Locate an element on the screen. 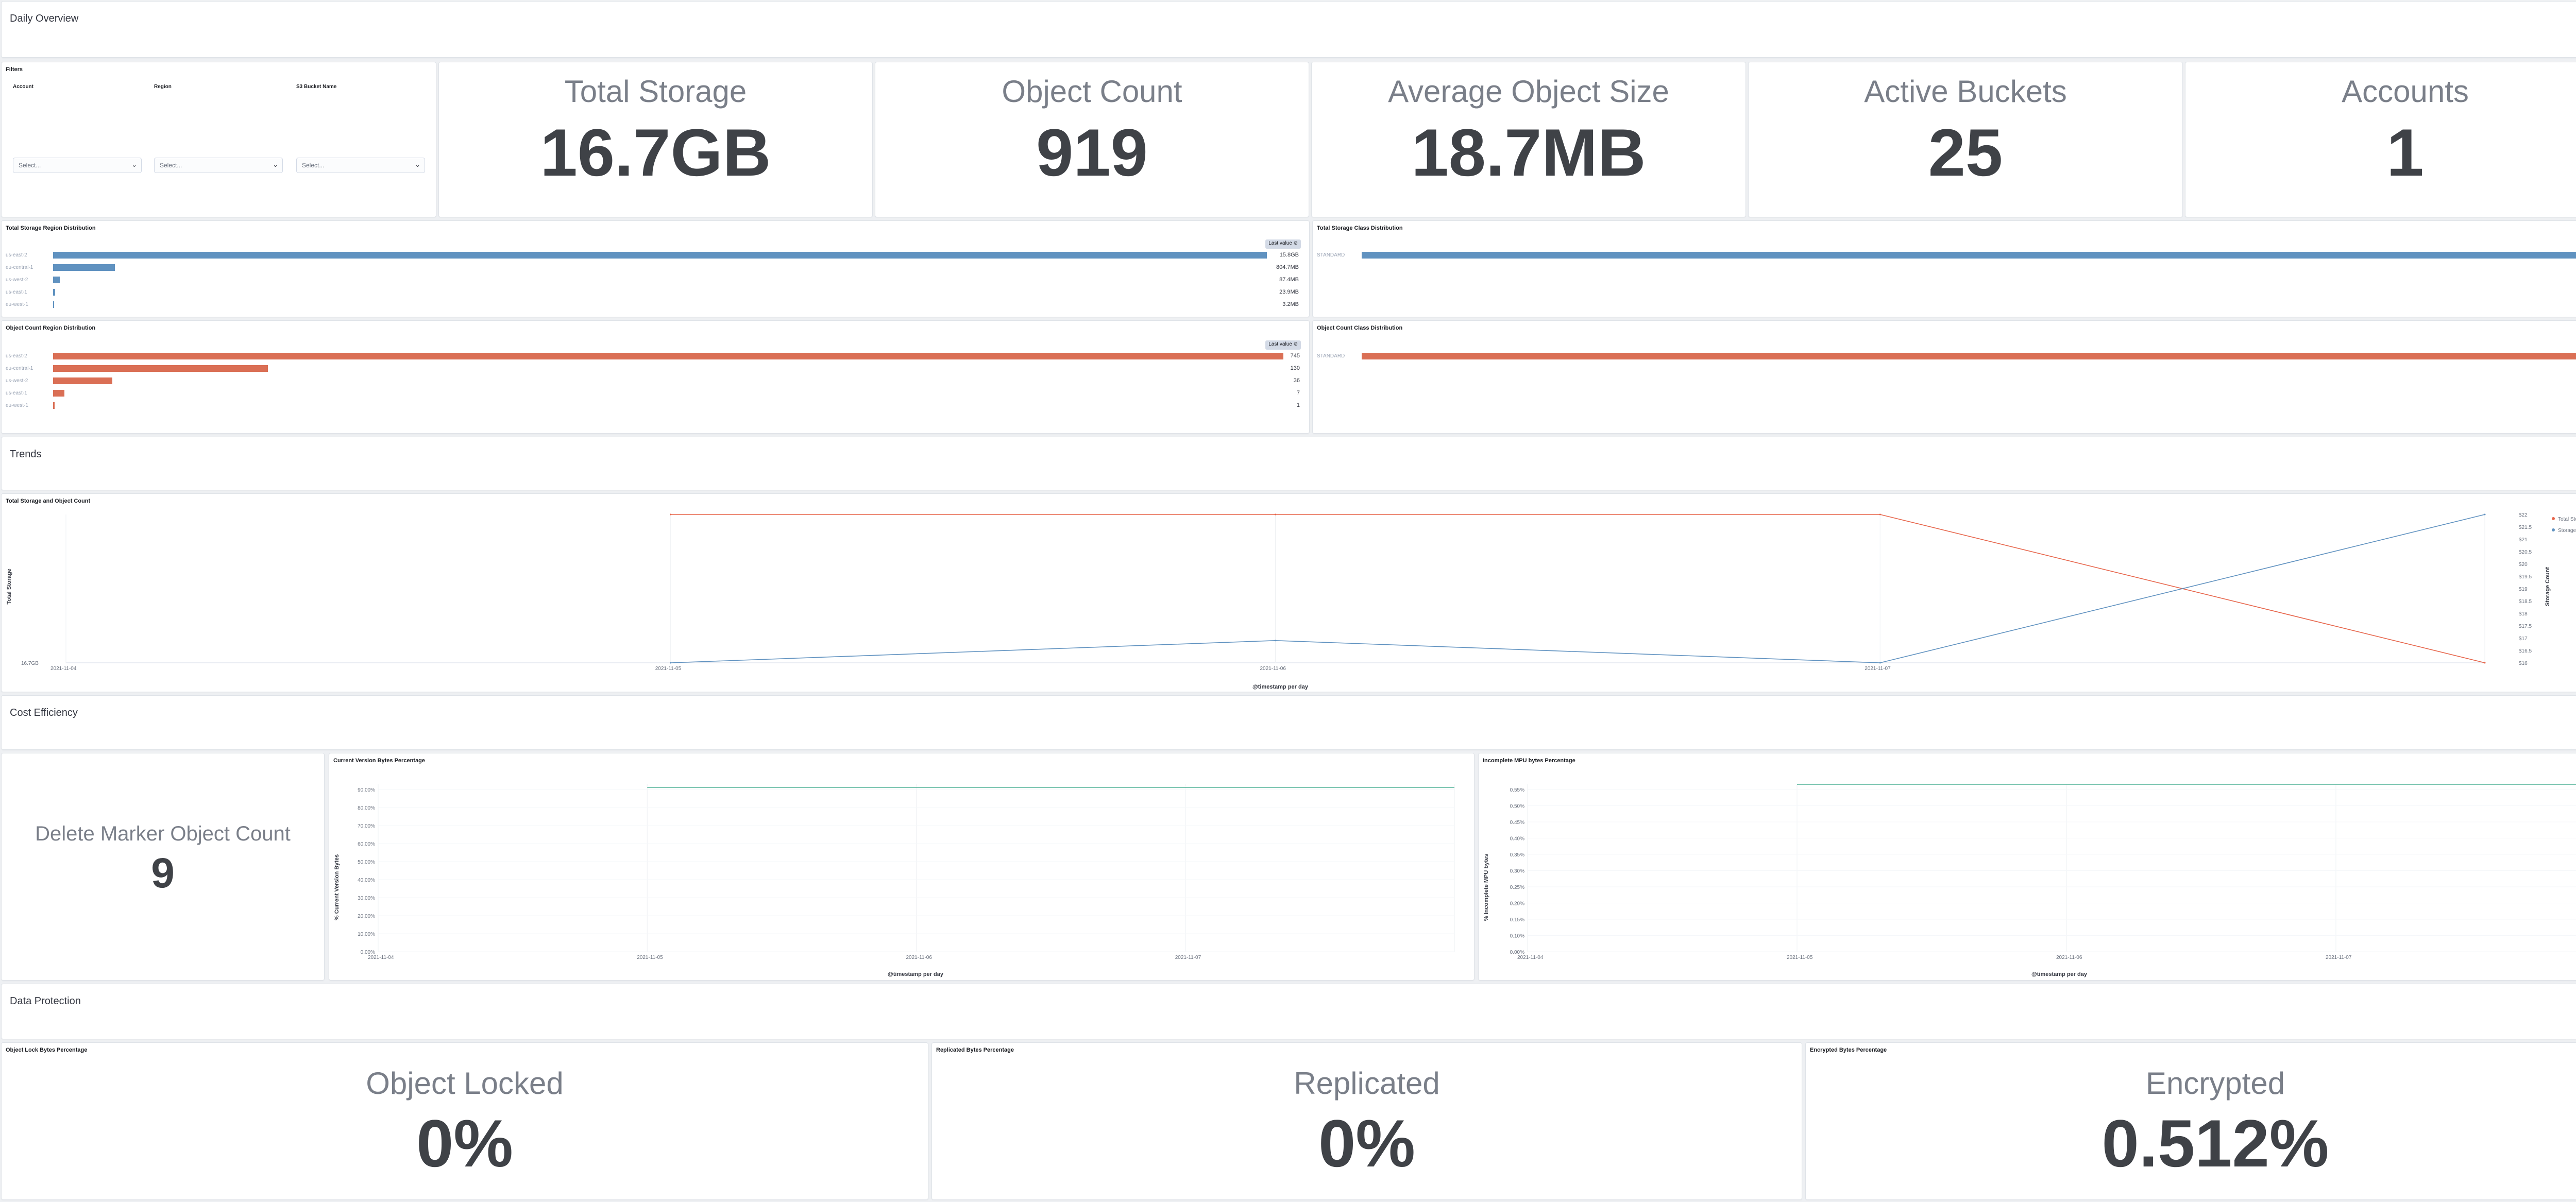  metric-label: Total Storage is located at coordinates (655, 91).